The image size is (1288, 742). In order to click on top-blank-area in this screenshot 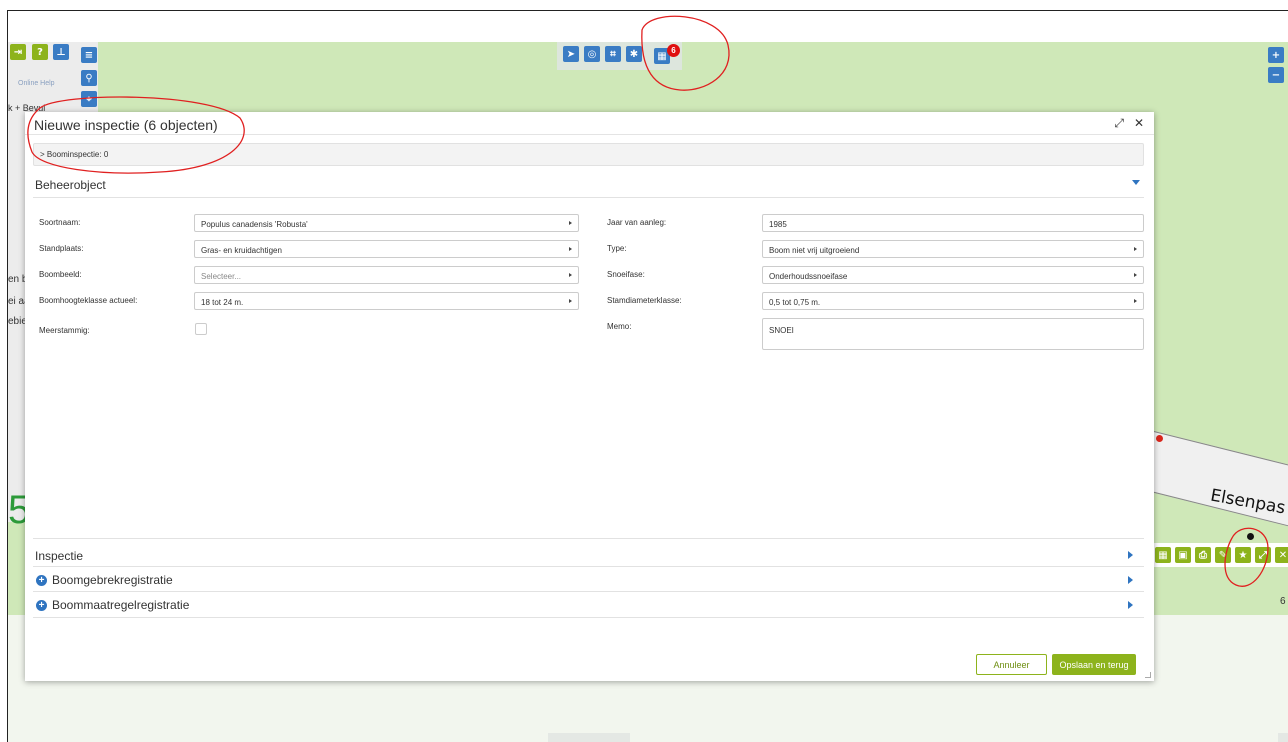, I will do `click(648, 26)`.